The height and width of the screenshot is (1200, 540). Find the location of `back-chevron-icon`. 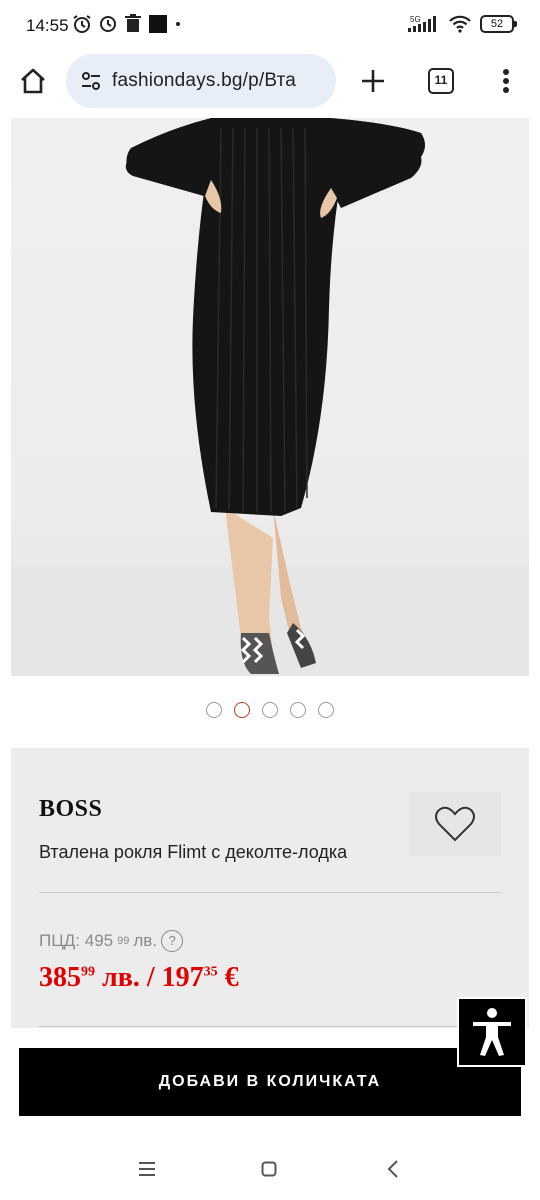

back-chevron-icon is located at coordinates (392, 1169).